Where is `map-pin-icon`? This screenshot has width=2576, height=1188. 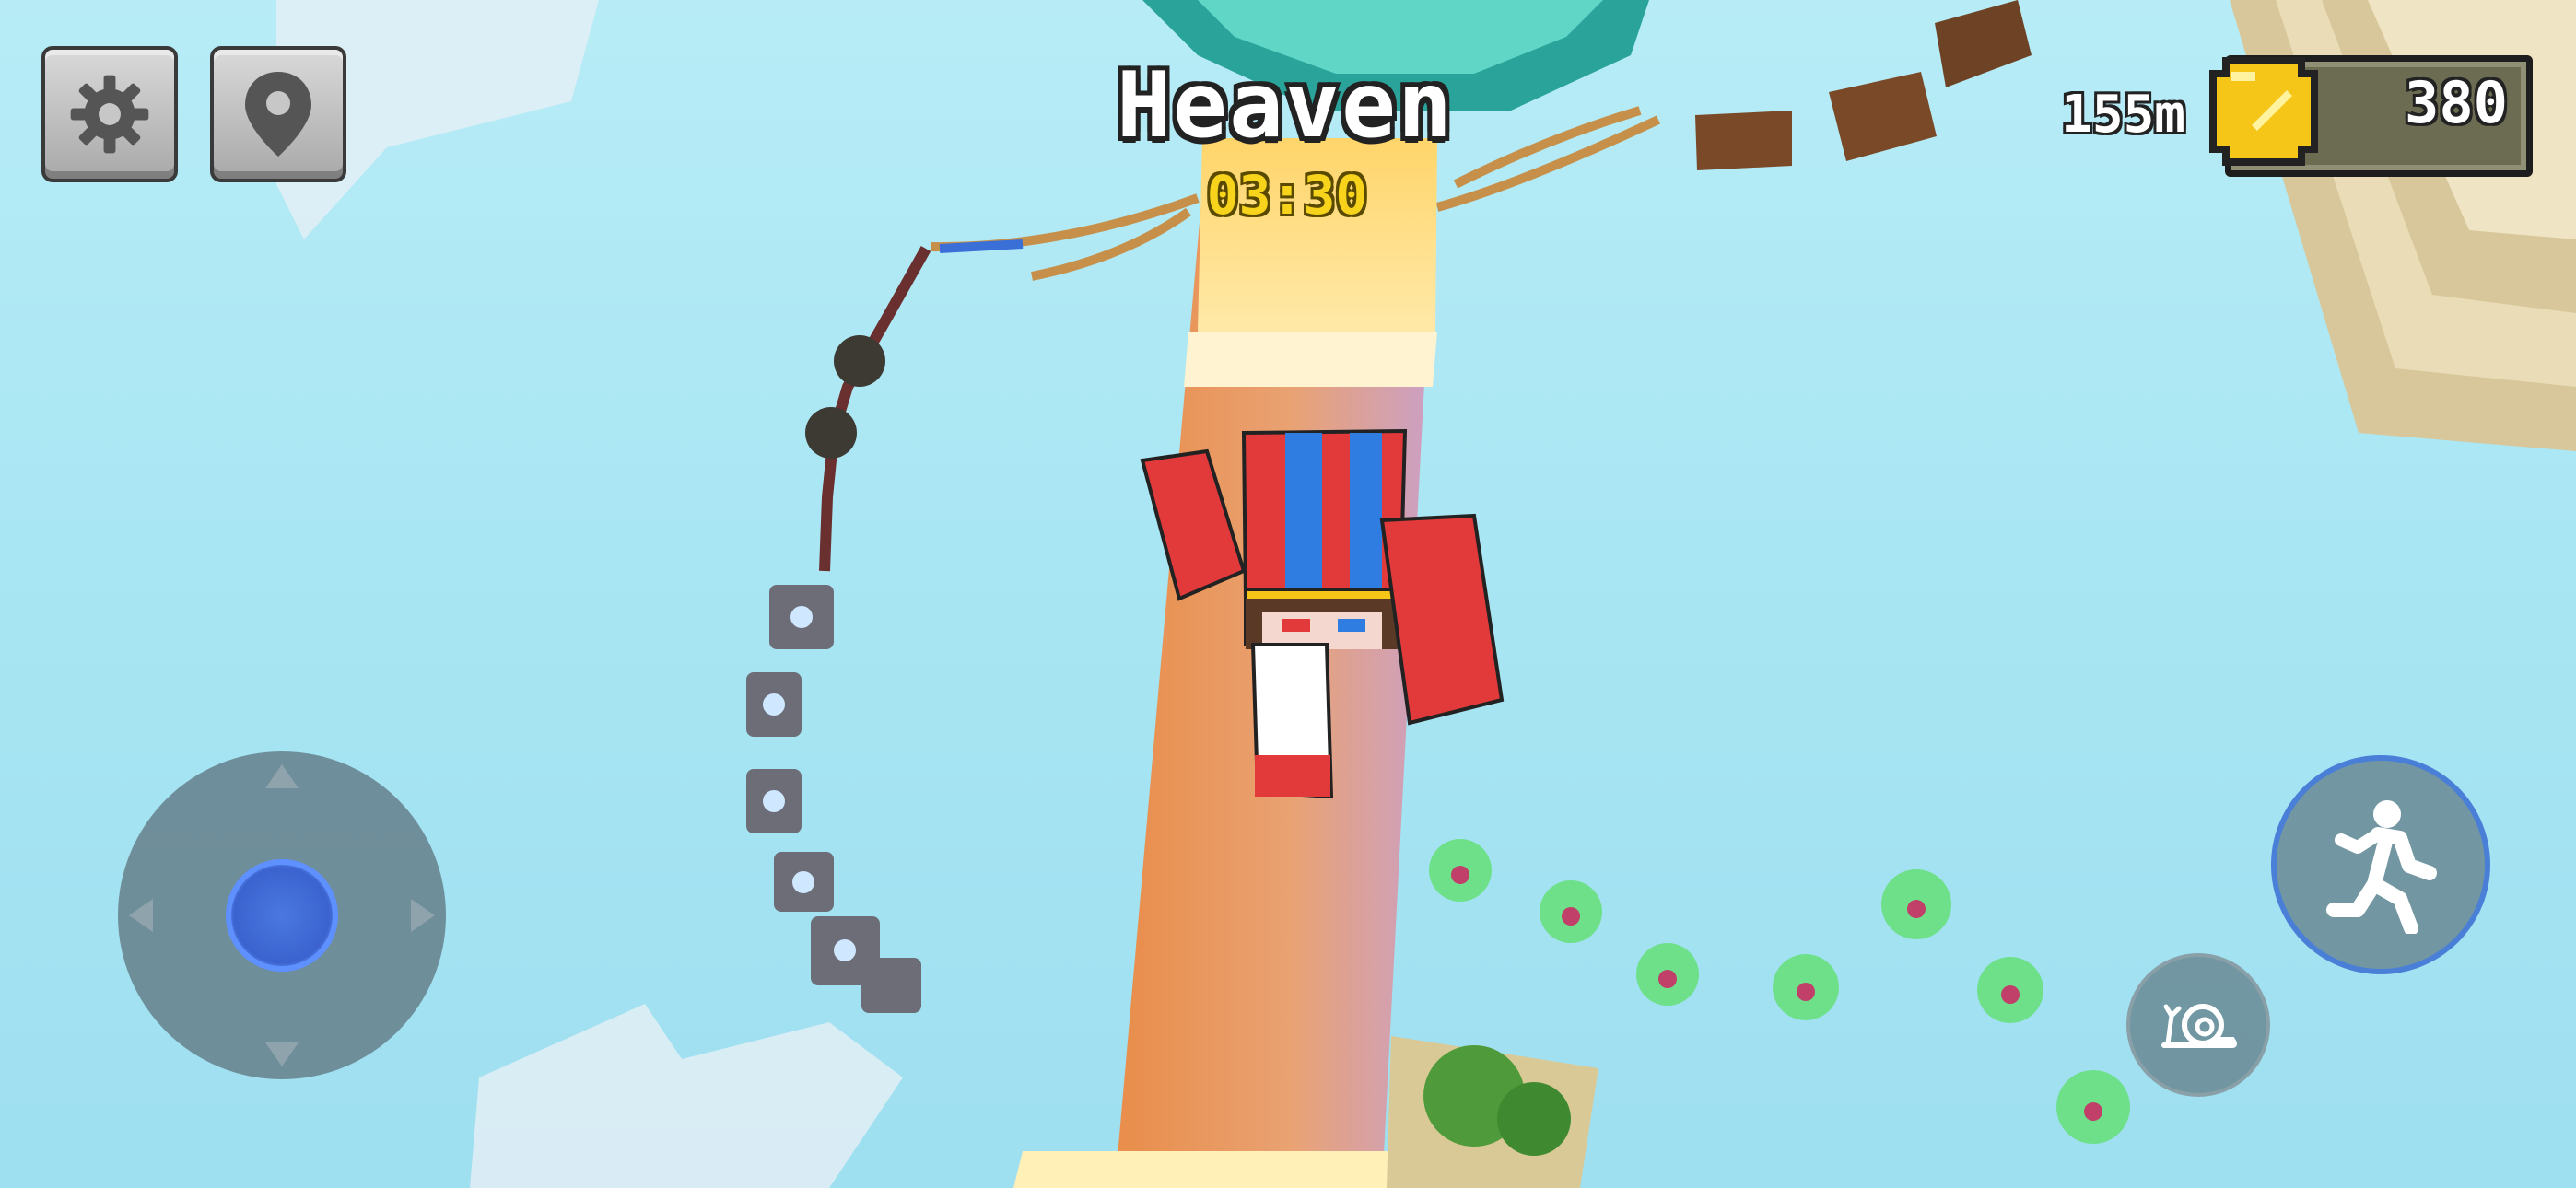 map-pin-icon is located at coordinates (278, 114).